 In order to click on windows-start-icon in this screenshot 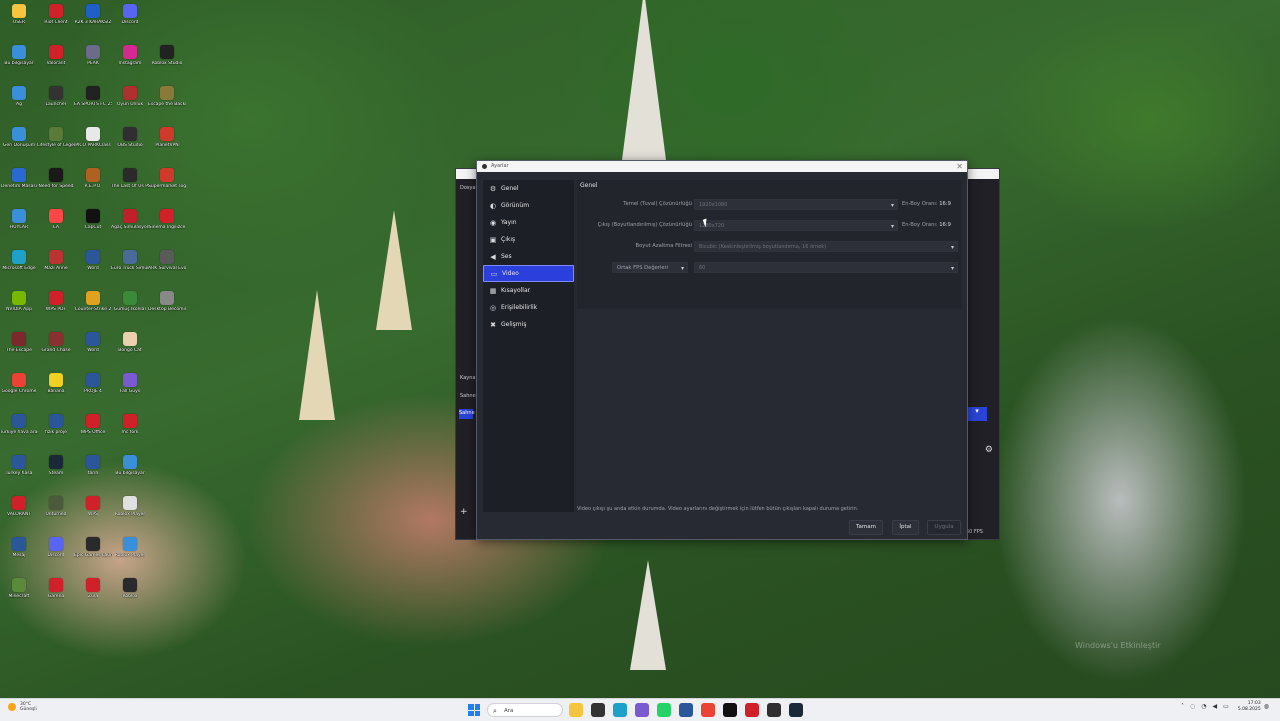, I will do `click(474, 710)`.